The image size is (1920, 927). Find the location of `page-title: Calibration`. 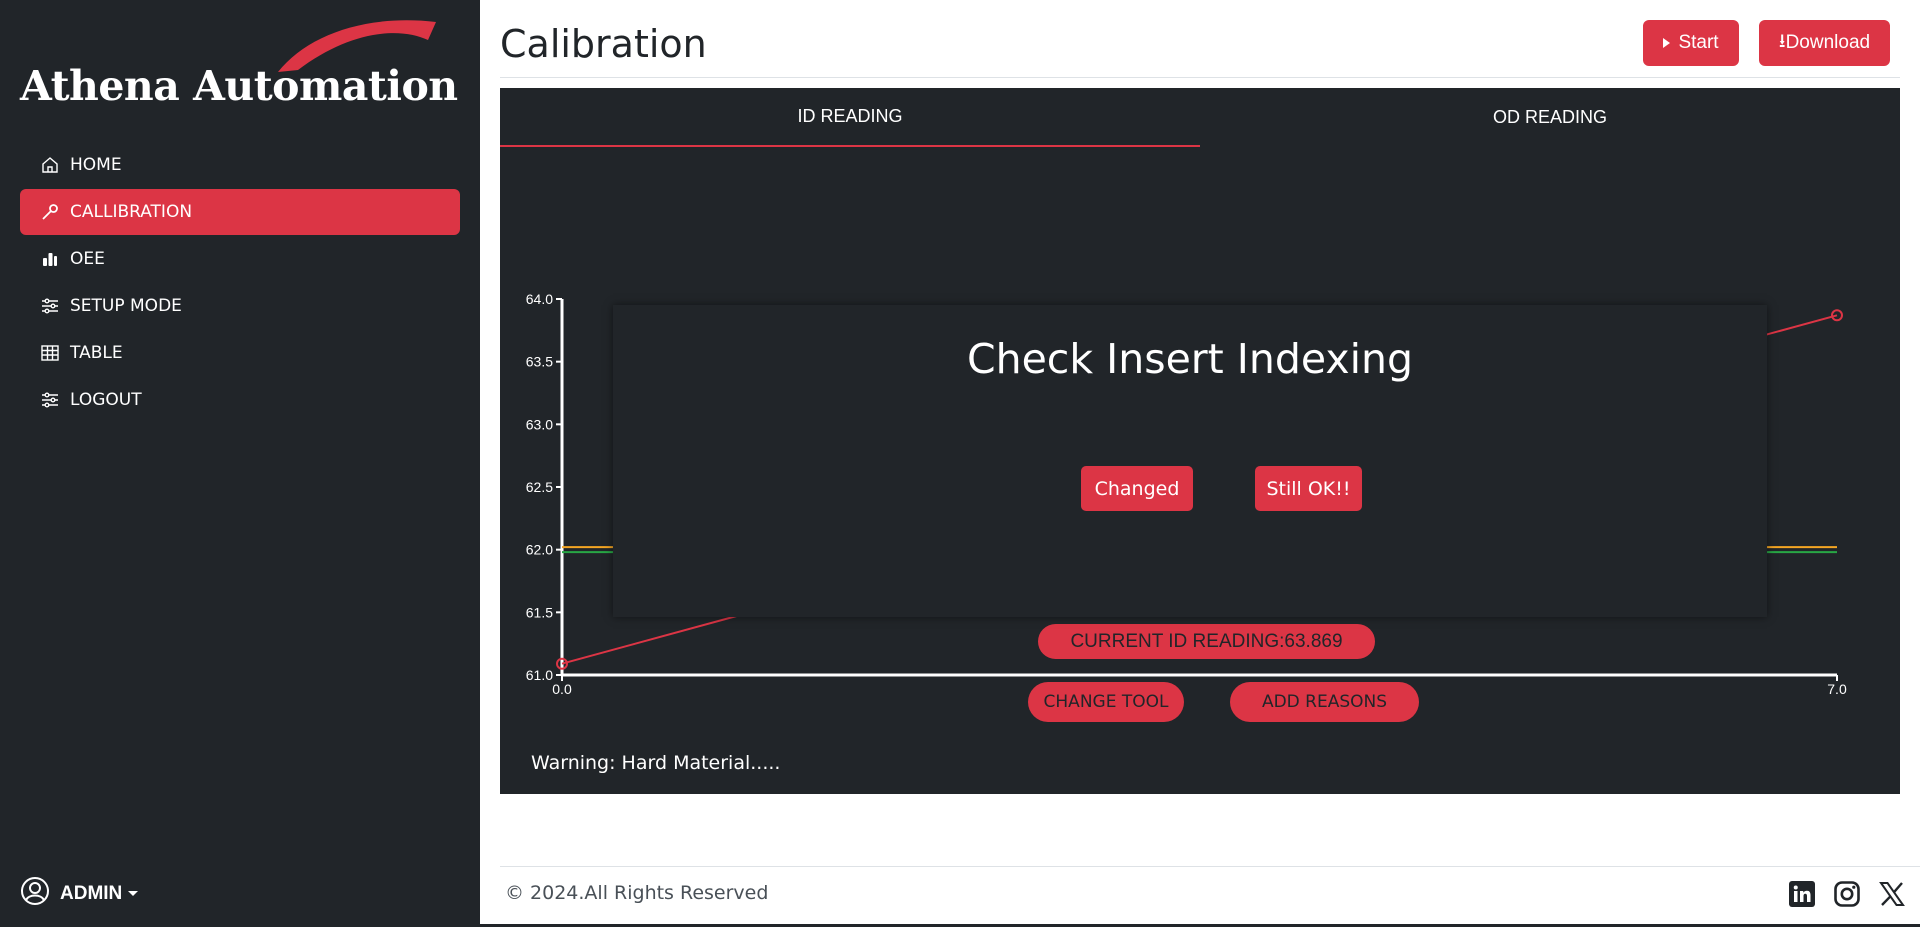

page-title: Calibration is located at coordinates (603, 44).